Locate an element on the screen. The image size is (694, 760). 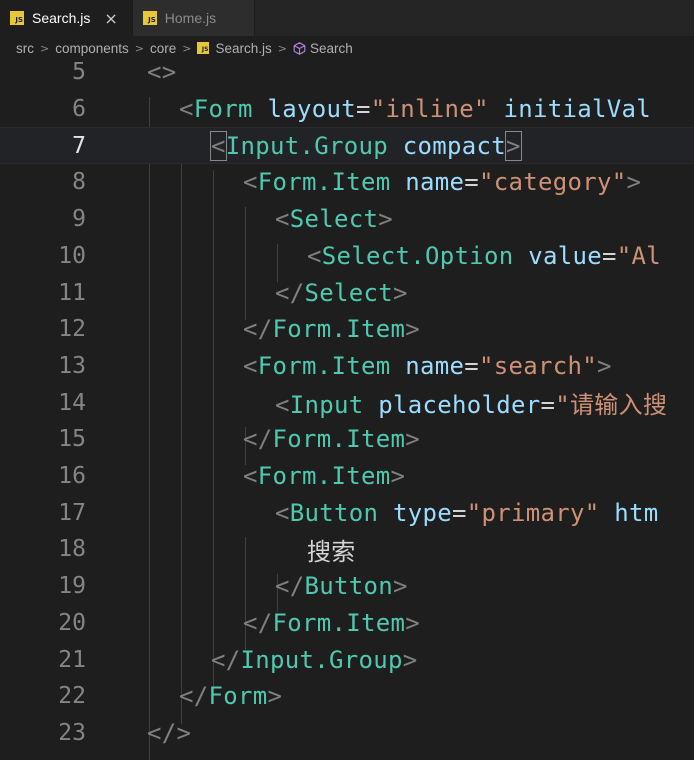
line-number: 16 is located at coordinates (72, 476).